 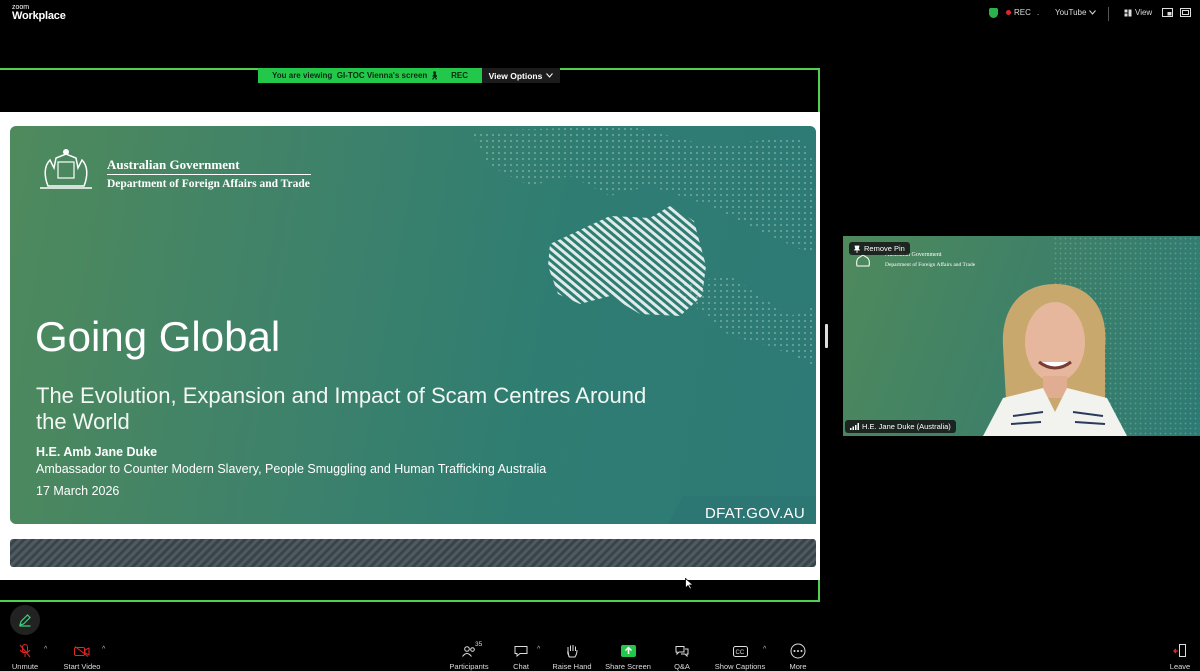 I want to click on closed-captions-icon: CC, so click(x=740, y=651).